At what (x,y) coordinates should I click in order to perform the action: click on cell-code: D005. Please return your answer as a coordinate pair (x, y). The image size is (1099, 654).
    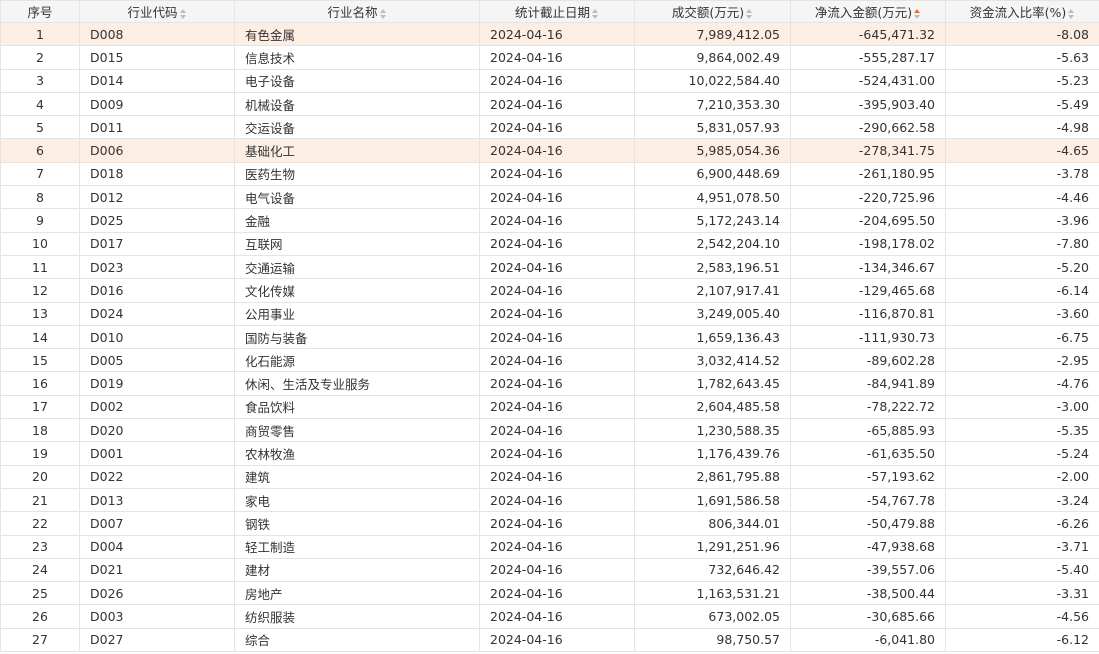
    Looking at the image, I should click on (157, 360).